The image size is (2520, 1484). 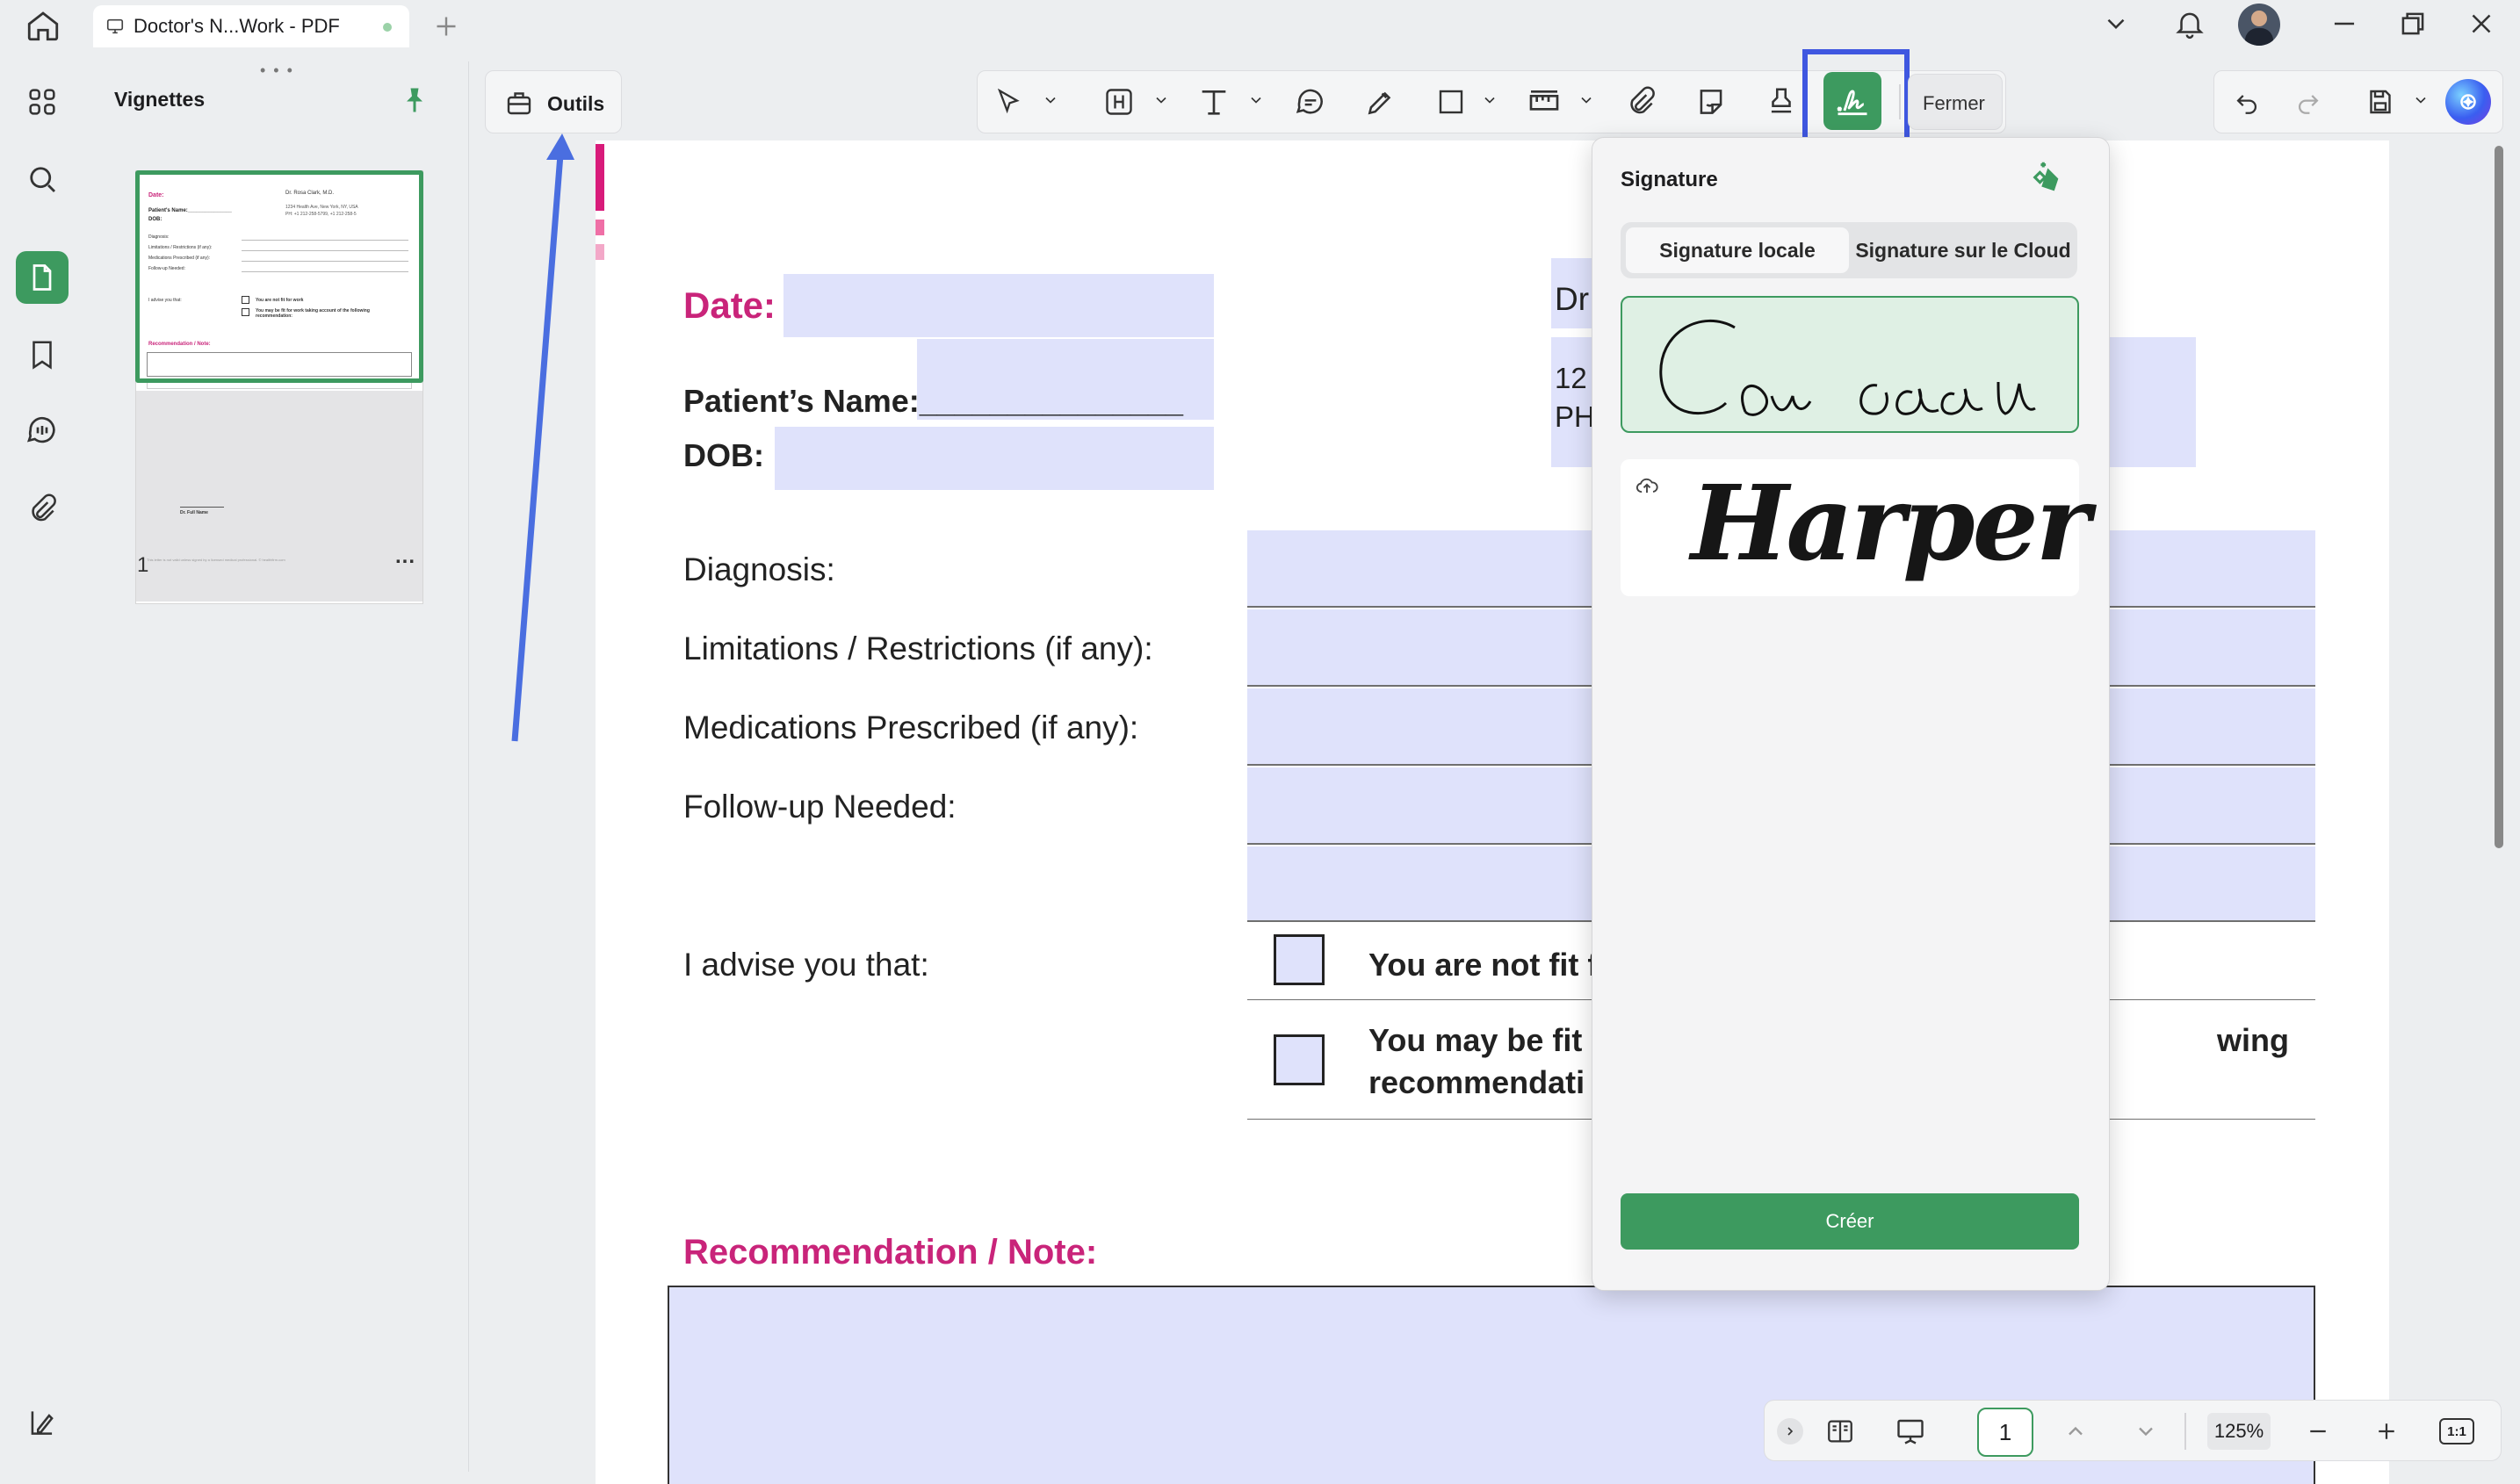 What do you see at coordinates (2344, 23) in the screenshot?
I see `minimize-icon` at bounding box center [2344, 23].